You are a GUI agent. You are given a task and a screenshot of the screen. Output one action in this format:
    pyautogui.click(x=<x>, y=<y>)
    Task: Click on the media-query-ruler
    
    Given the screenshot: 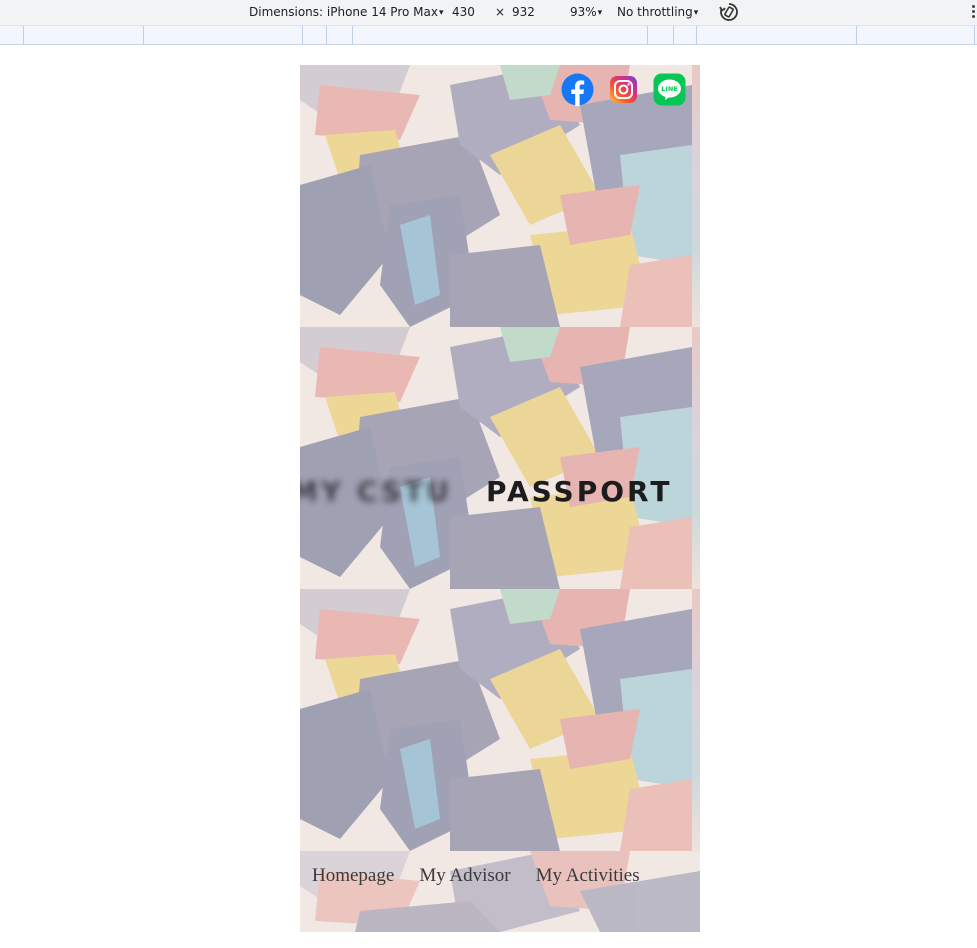 What is the action you would take?
    pyautogui.click(x=488, y=35)
    